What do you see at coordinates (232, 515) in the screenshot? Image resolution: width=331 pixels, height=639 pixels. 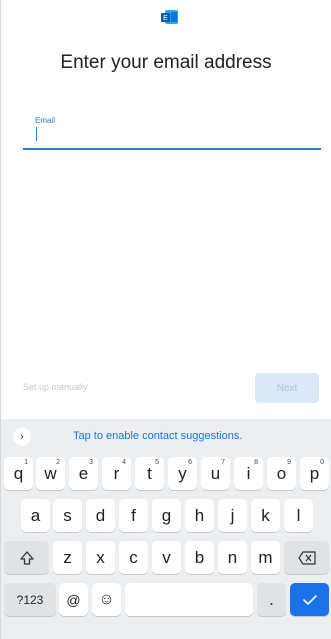 I see `key-j: j` at bounding box center [232, 515].